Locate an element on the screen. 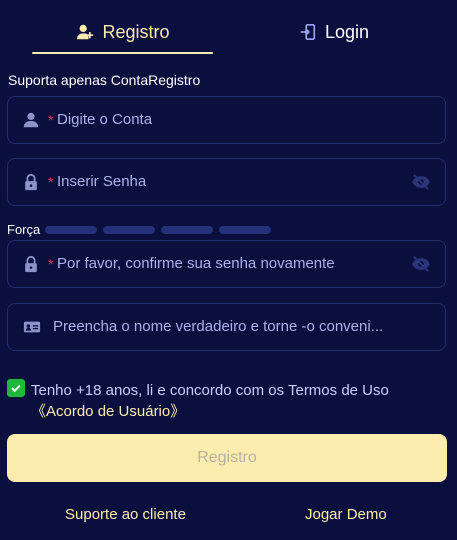  user-agreement-link: 《Acordo de Usuário》 is located at coordinates (108, 411).